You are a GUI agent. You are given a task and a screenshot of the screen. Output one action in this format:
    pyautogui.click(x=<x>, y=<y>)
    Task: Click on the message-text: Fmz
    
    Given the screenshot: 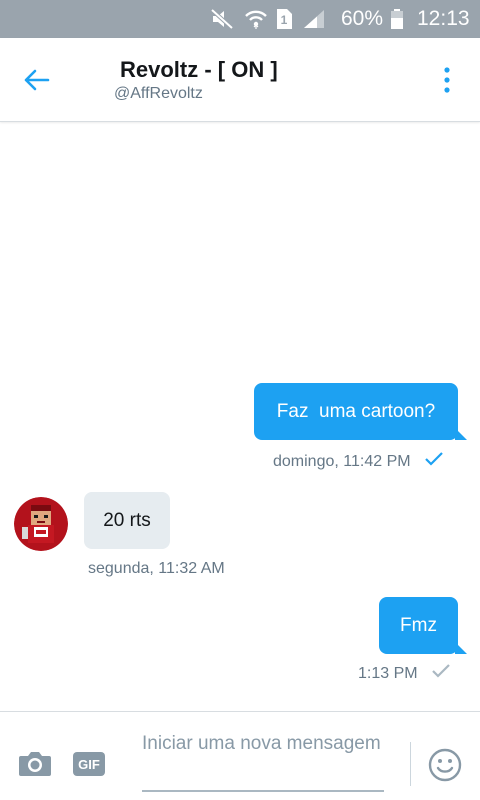 What is the action you would take?
    pyautogui.click(x=418, y=625)
    